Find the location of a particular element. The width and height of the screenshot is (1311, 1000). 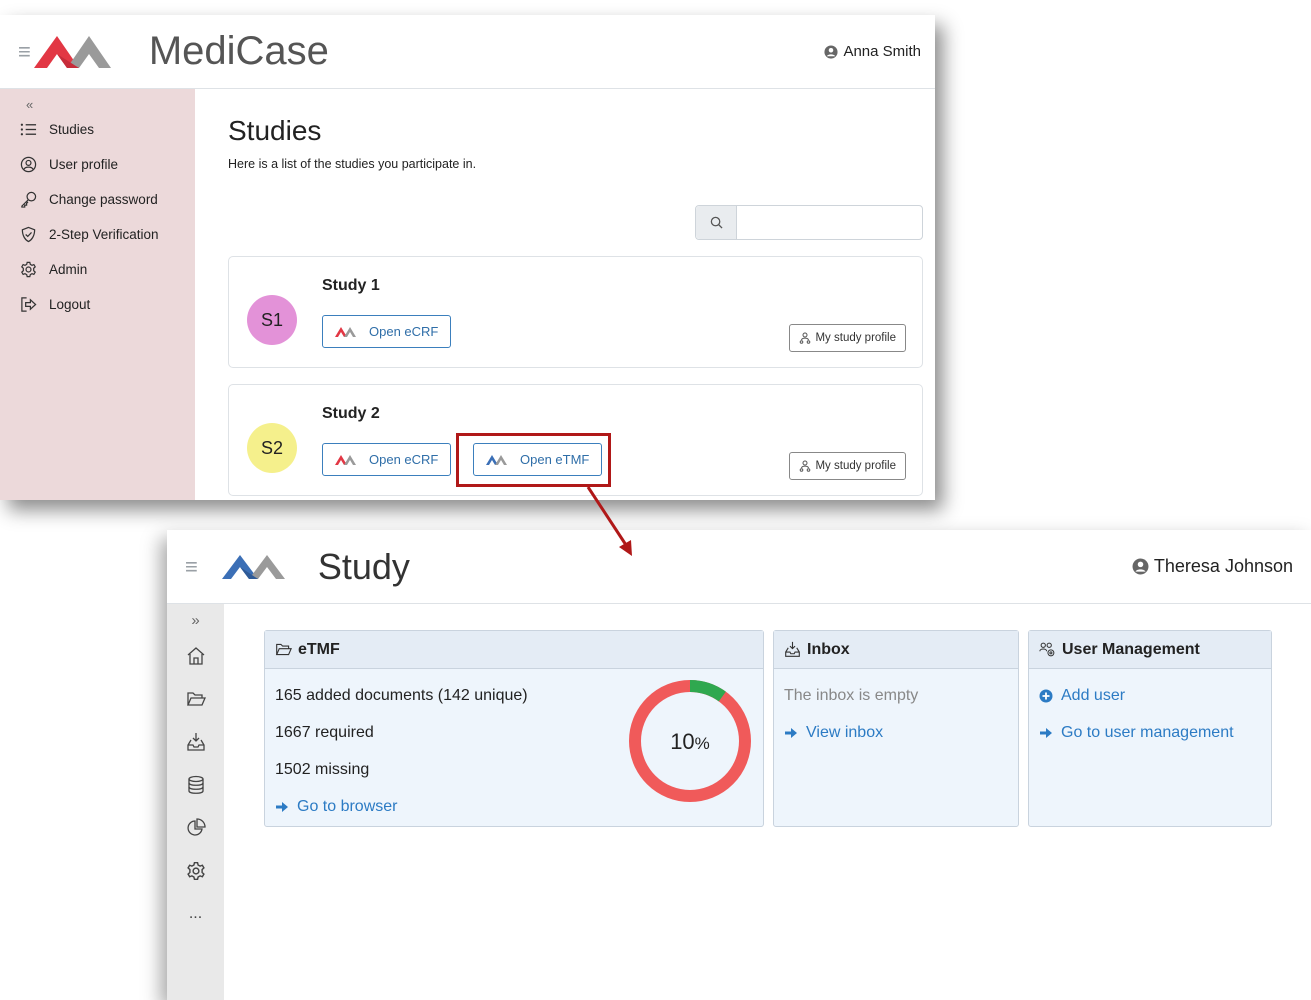

donut-percent-label: 10% is located at coordinates (690, 741).